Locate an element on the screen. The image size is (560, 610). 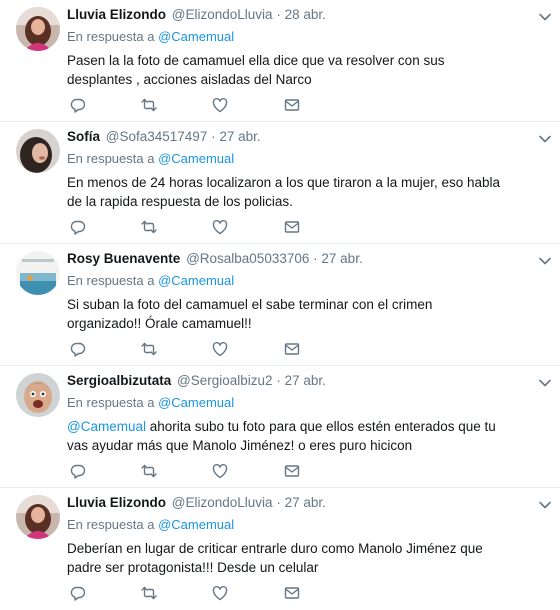
user-handle: @Sofa34517497 is located at coordinates (157, 136).